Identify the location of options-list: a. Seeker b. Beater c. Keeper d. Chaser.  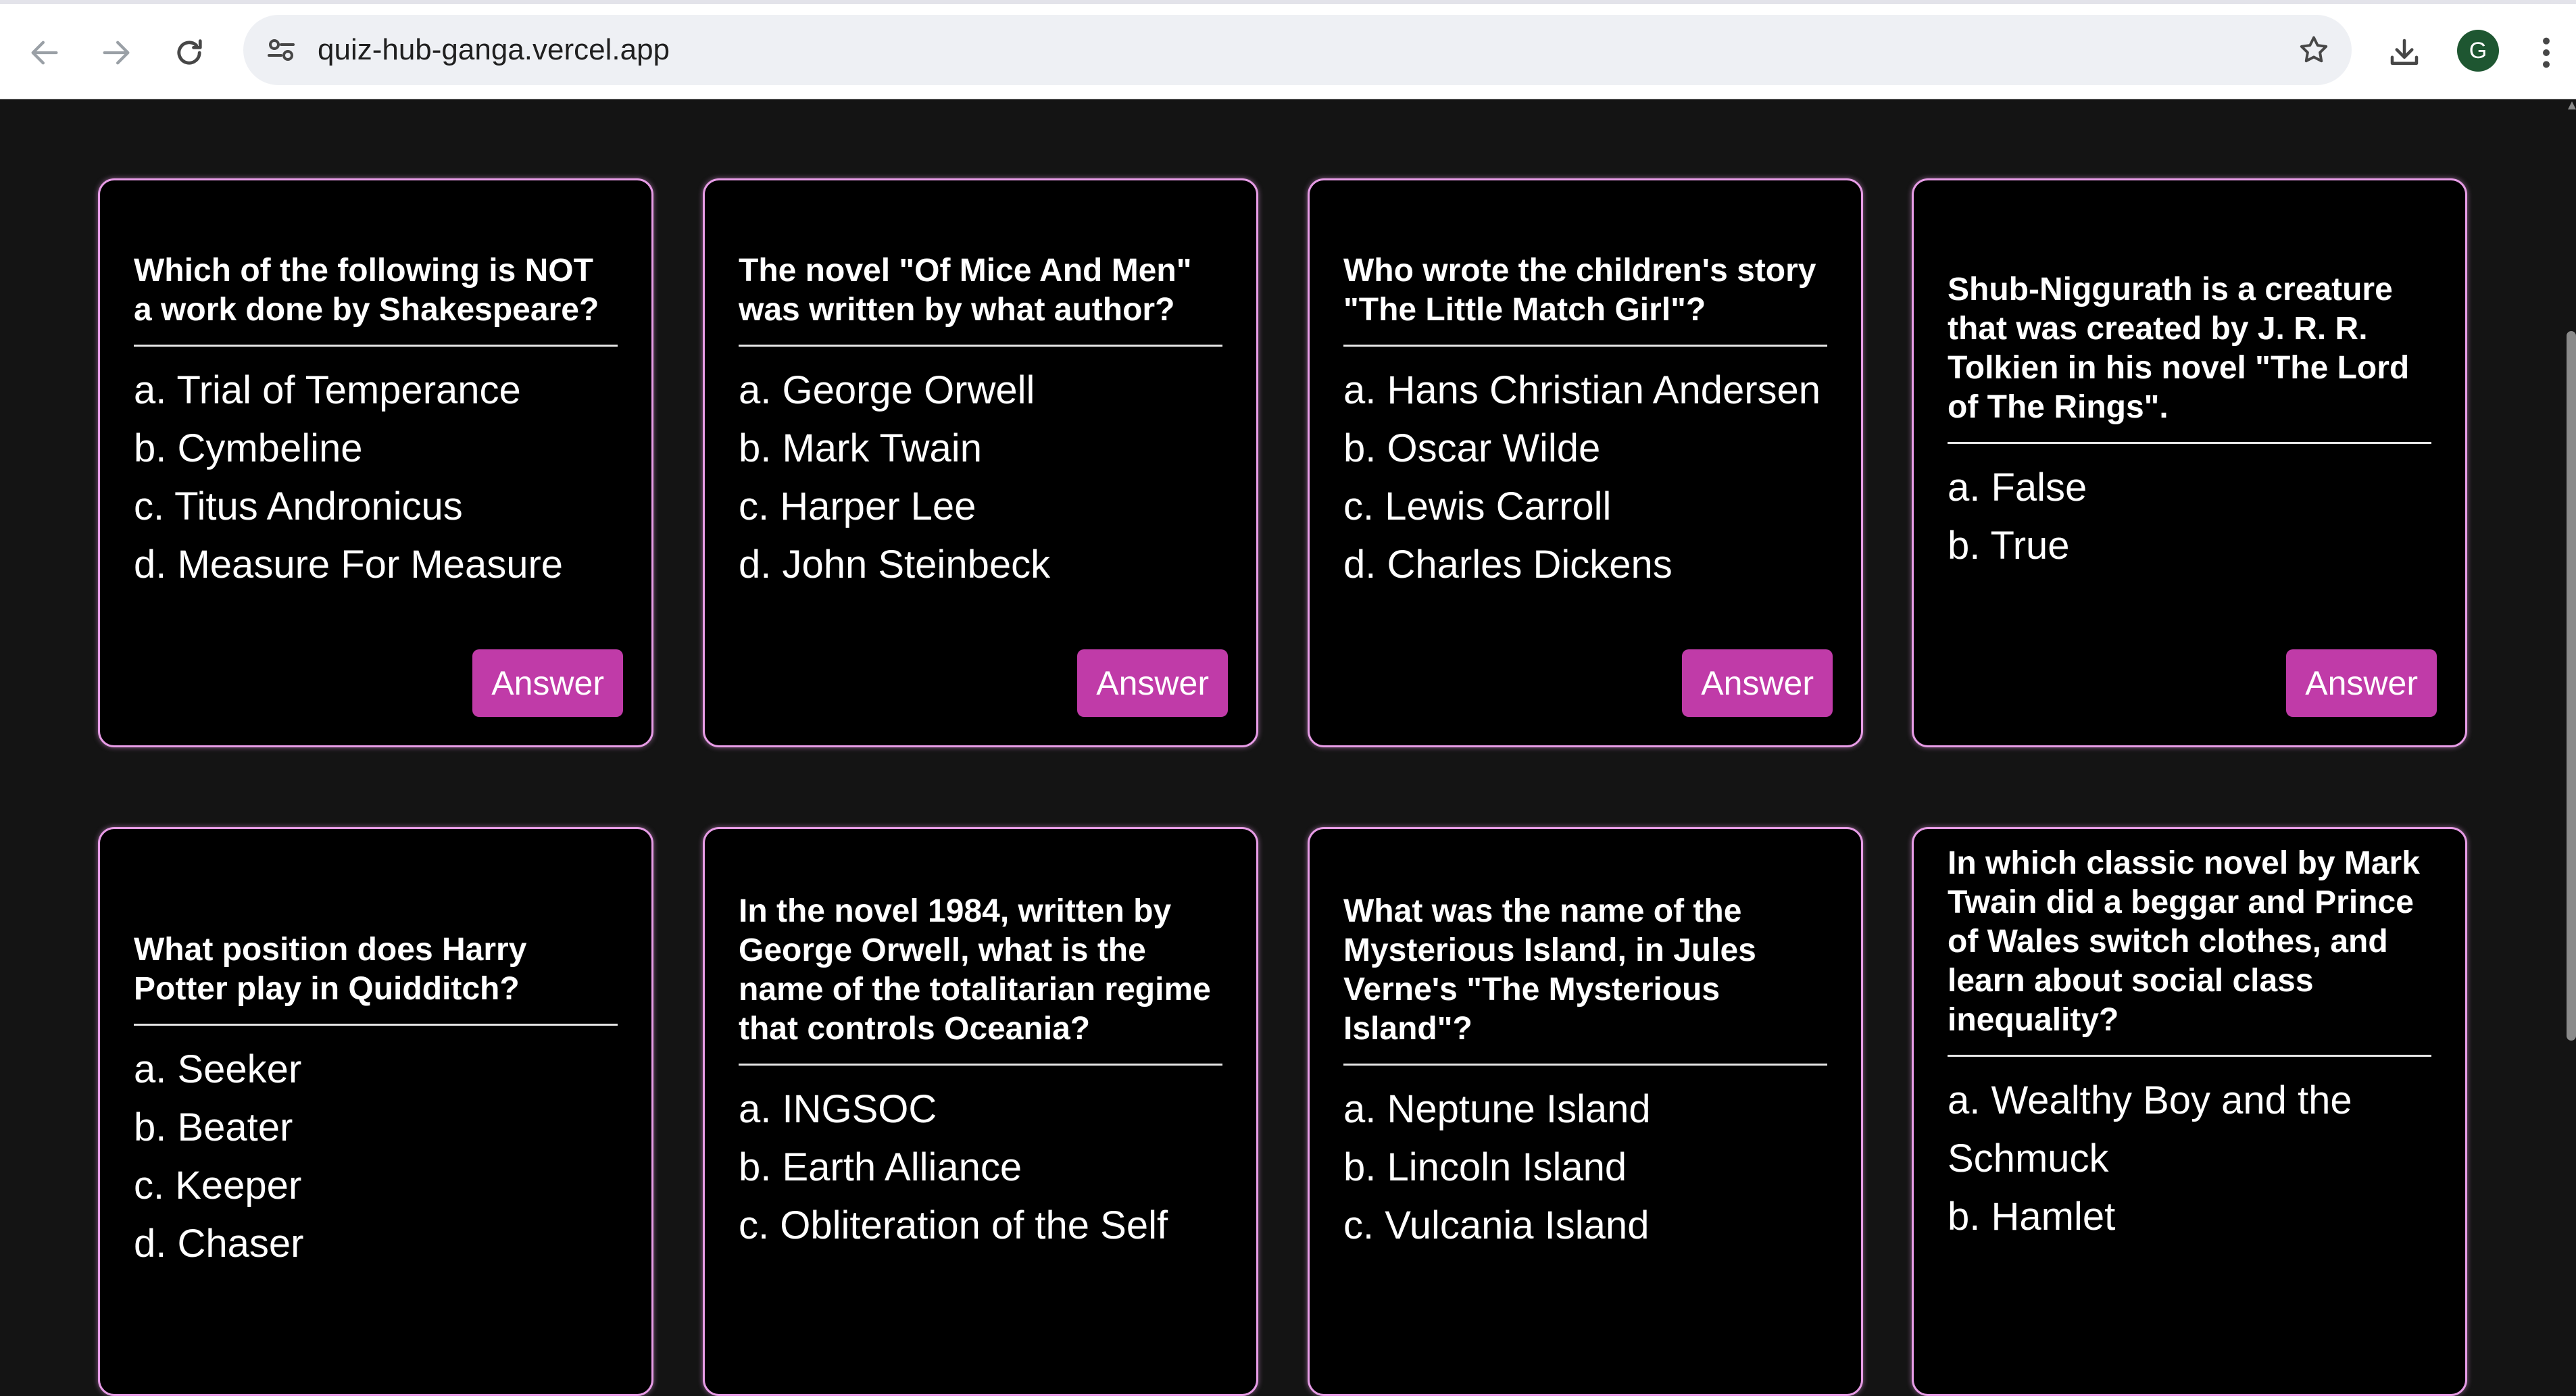
(376, 1157).